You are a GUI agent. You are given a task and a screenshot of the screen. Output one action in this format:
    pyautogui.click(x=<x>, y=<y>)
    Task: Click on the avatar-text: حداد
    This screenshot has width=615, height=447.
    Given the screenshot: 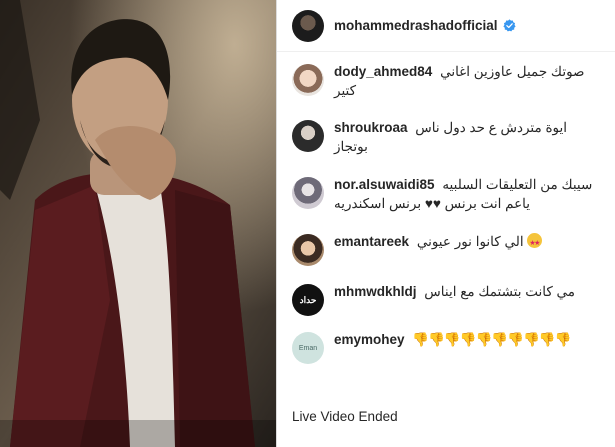 What is the action you would take?
    pyautogui.click(x=308, y=299)
    